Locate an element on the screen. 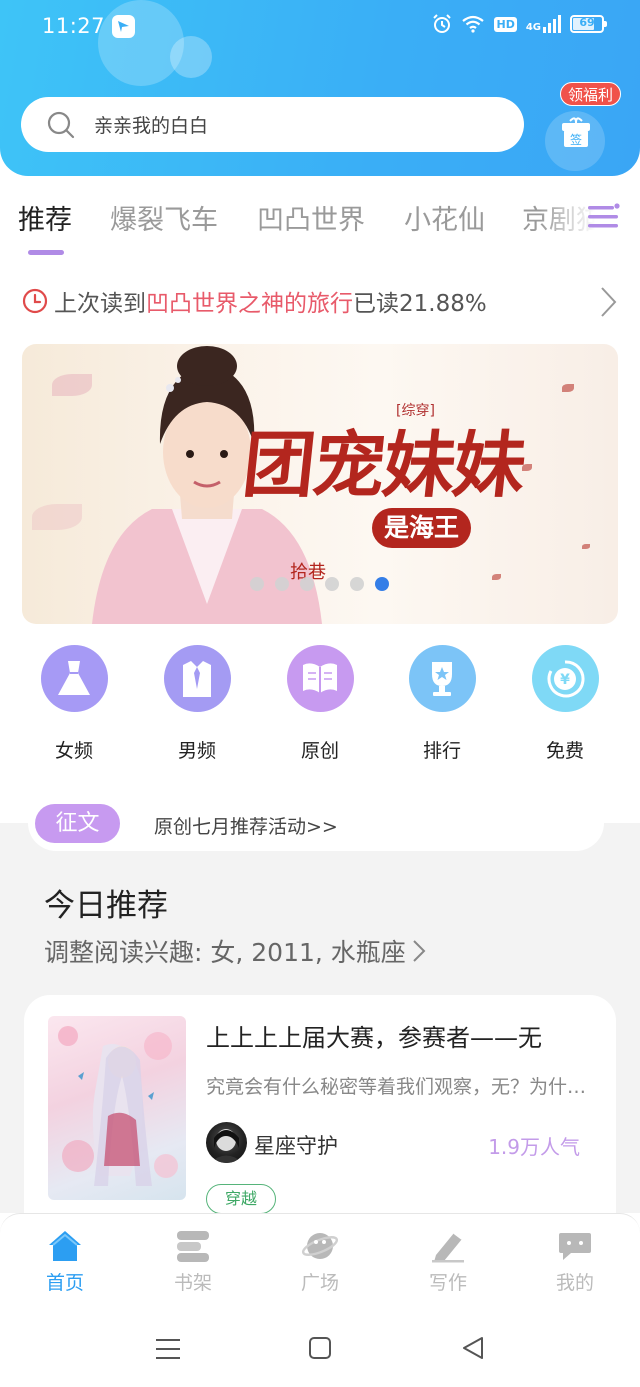 Image resolution: width=640 pixels, height=1387 pixels. essay-badge: 征文 is located at coordinates (77, 823).